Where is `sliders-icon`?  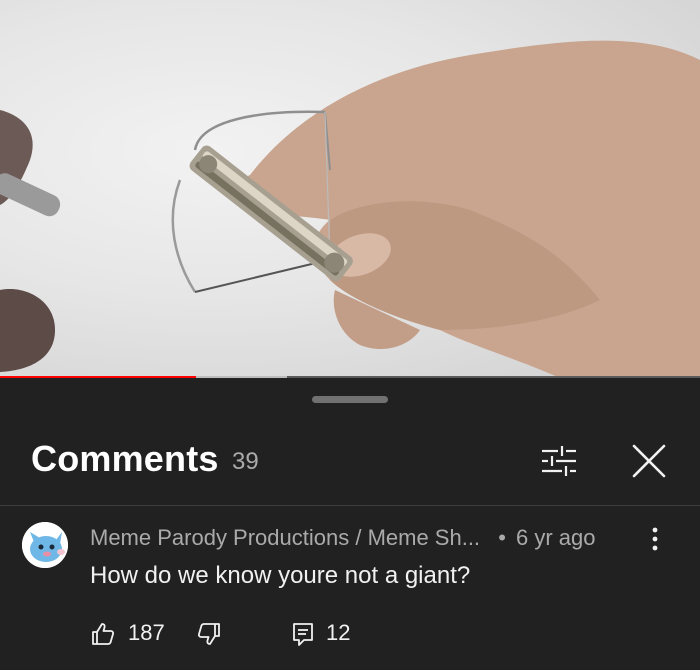 sliders-icon is located at coordinates (559, 461).